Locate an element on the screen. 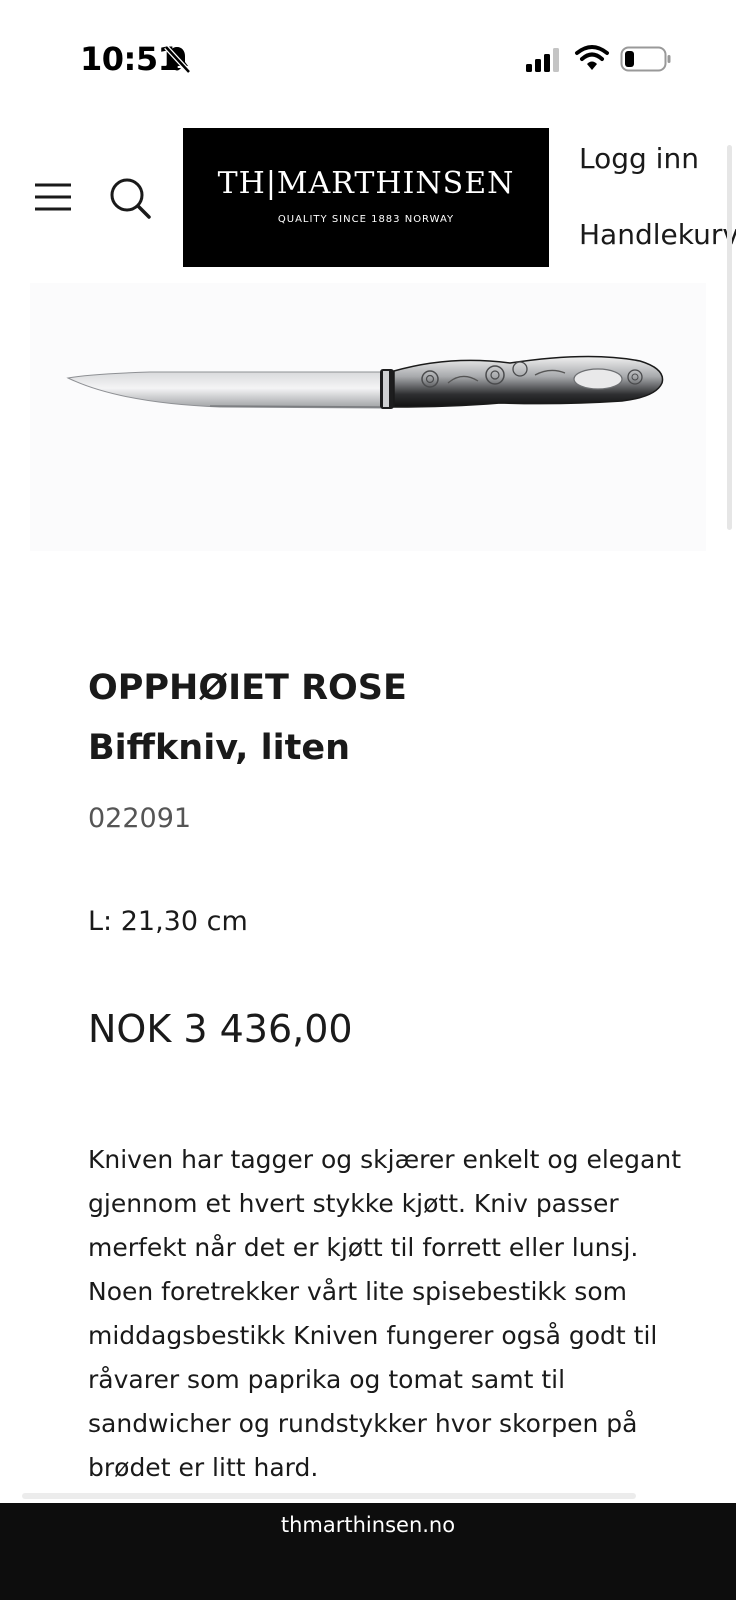 This screenshot has width=736, height=1600. product-sku: 022091 is located at coordinates (140, 818).